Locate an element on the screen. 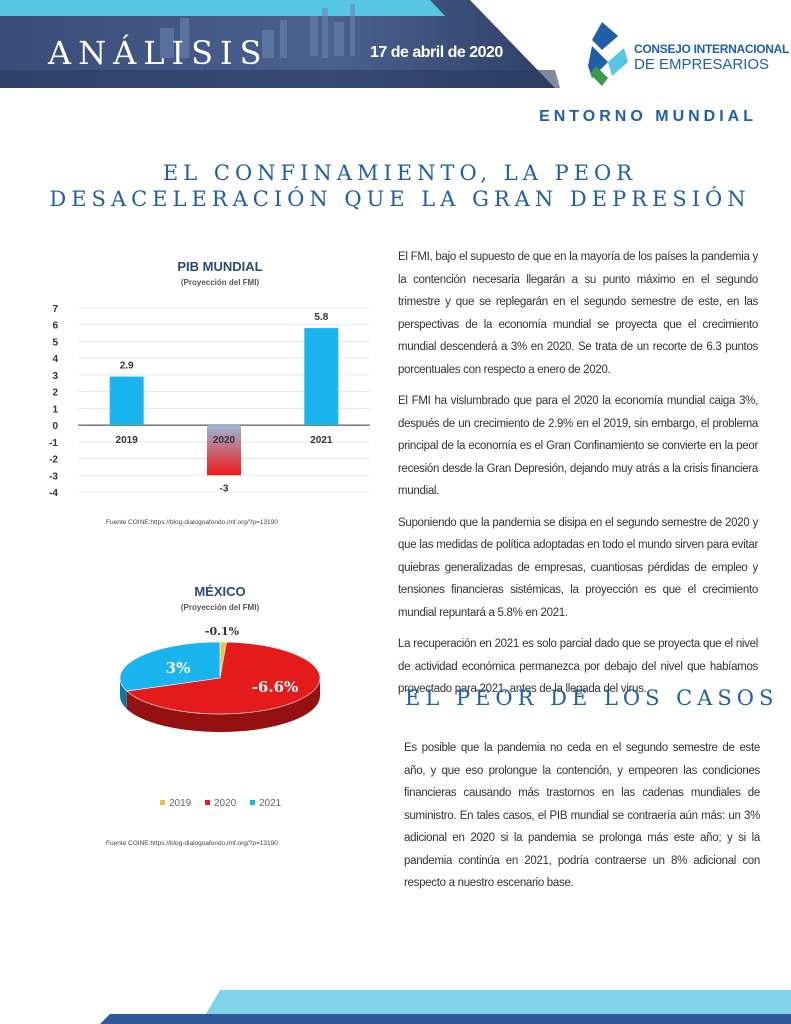 This screenshot has width=791, height=1024. logo-text-line1: CONSEJO INTERNACIONAL is located at coordinates (712, 49).